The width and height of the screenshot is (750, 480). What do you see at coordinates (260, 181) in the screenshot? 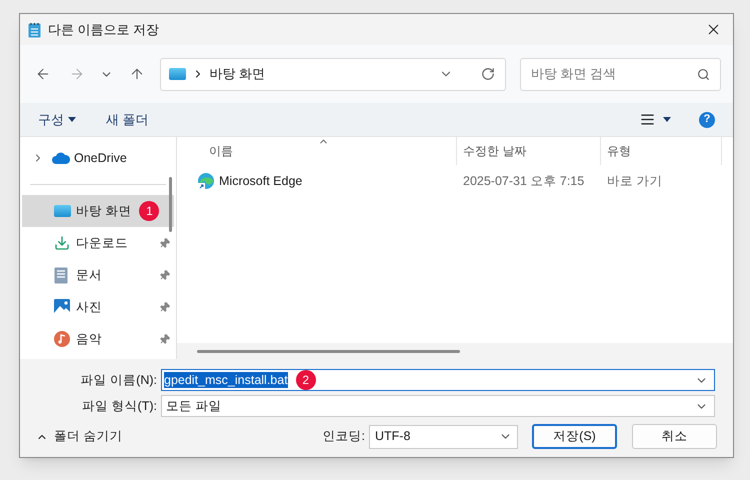
I see `file-name: Microsoft Edge` at bounding box center [260, 181].